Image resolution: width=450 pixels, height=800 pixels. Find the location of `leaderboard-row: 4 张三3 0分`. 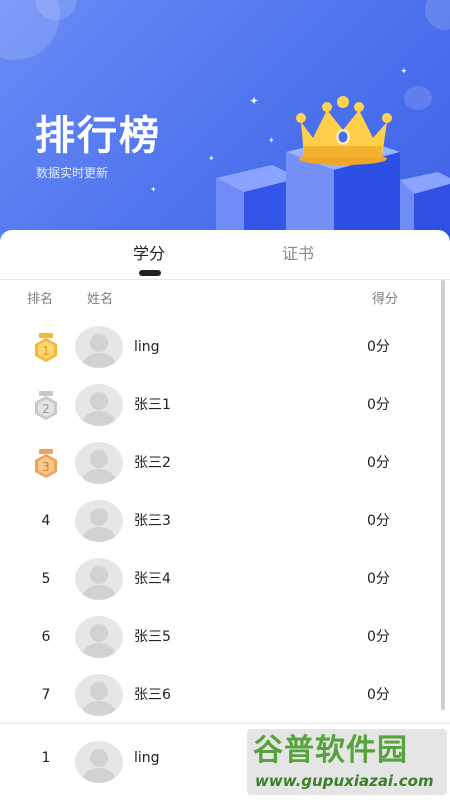

leaderboard-row: 4 张三3 0分 is located at coordinates (220, 521).